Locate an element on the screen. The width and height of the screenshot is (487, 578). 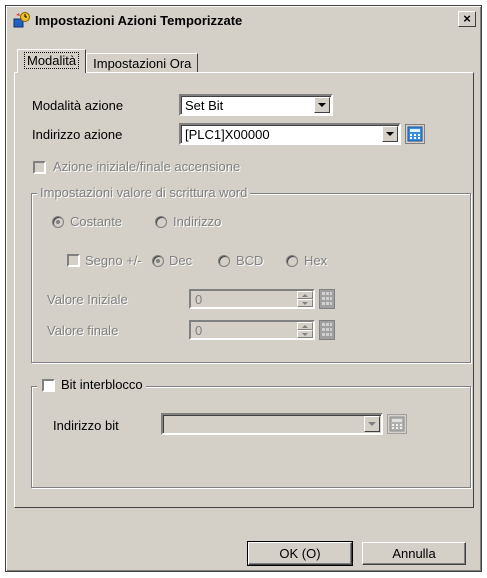
tab-modalita: Modalità is located at coordinates (52, 61).